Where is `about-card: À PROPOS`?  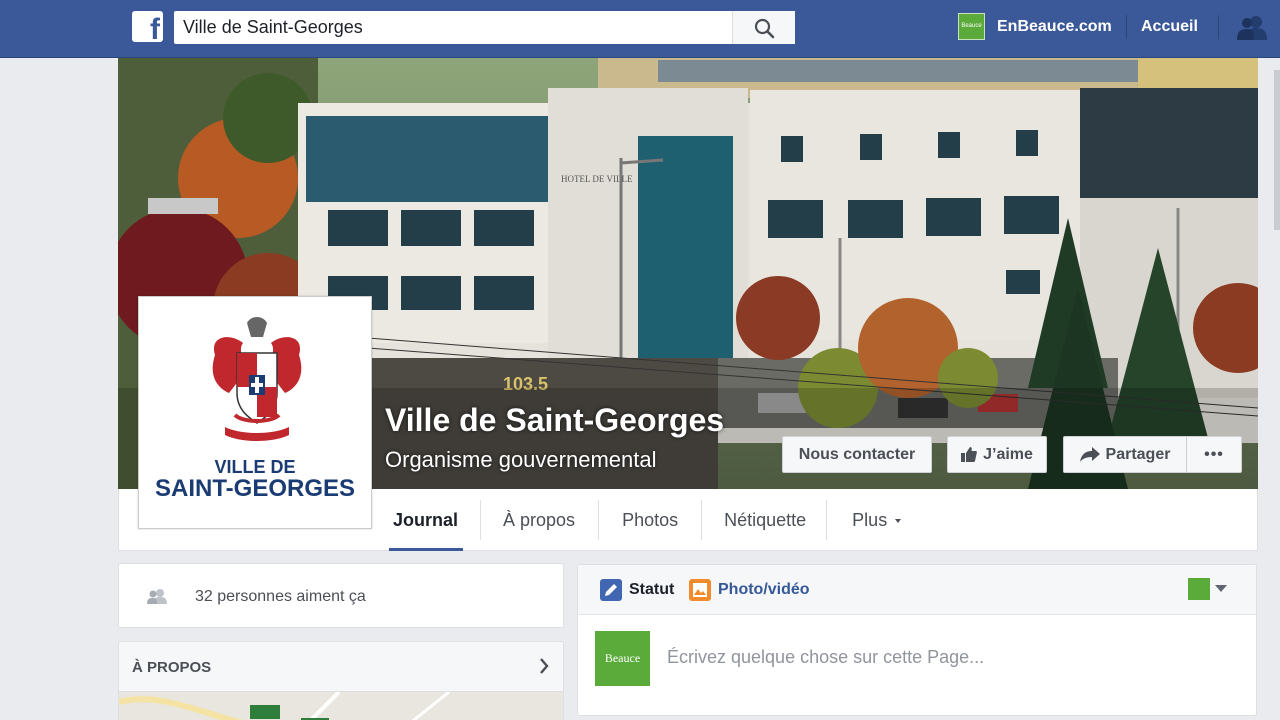 about-card: À PROPOS is located at coordinates (341, 680).